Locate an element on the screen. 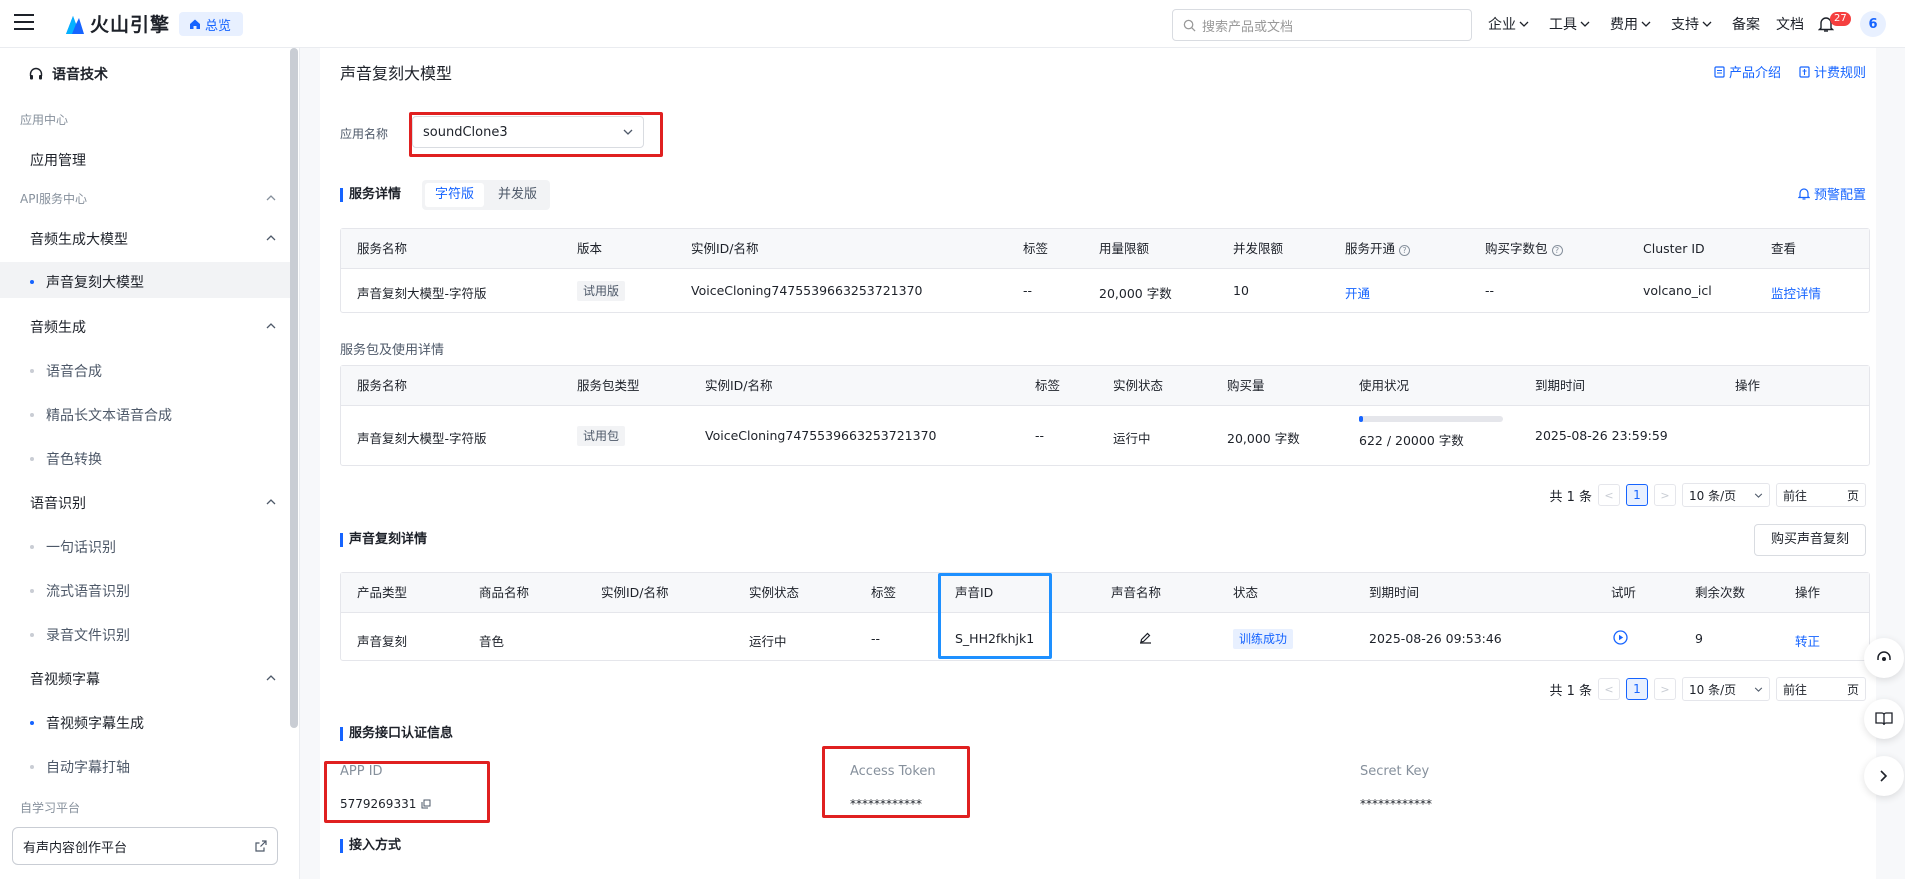 The width and height of the screenshot is (1905, 879). sidebar-item-audio-gen: 音频生成 is located at coordinates (58, 327).